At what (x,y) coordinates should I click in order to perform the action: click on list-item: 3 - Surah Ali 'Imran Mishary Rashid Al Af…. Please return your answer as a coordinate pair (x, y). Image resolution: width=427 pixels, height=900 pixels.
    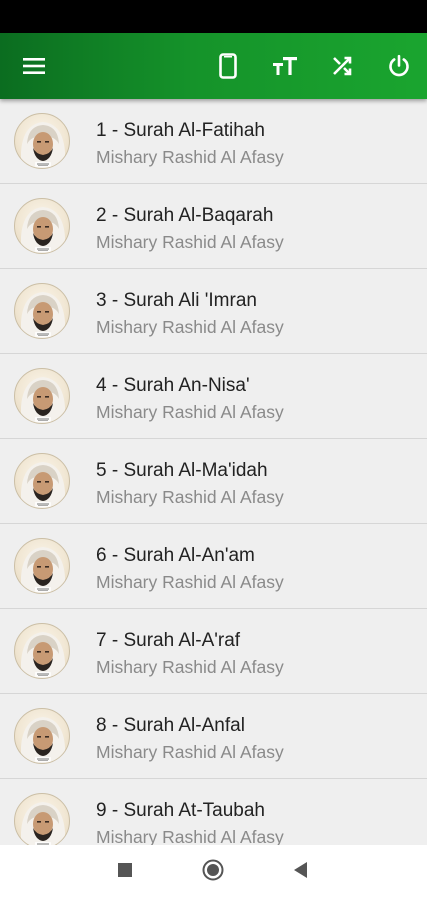
    Looking at the image, I should click on (213, 311).